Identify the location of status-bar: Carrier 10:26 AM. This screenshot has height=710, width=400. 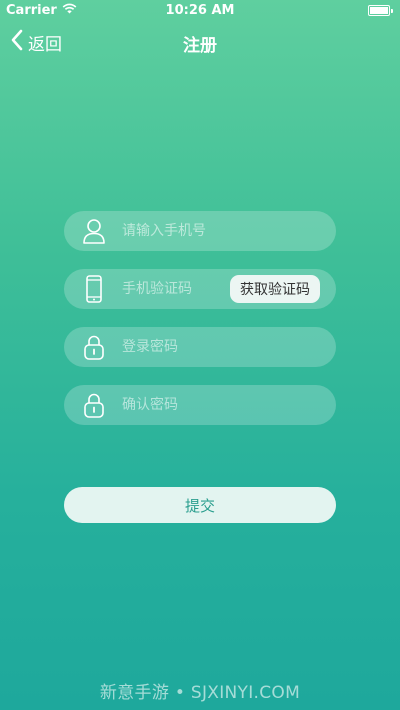
(200, 11).